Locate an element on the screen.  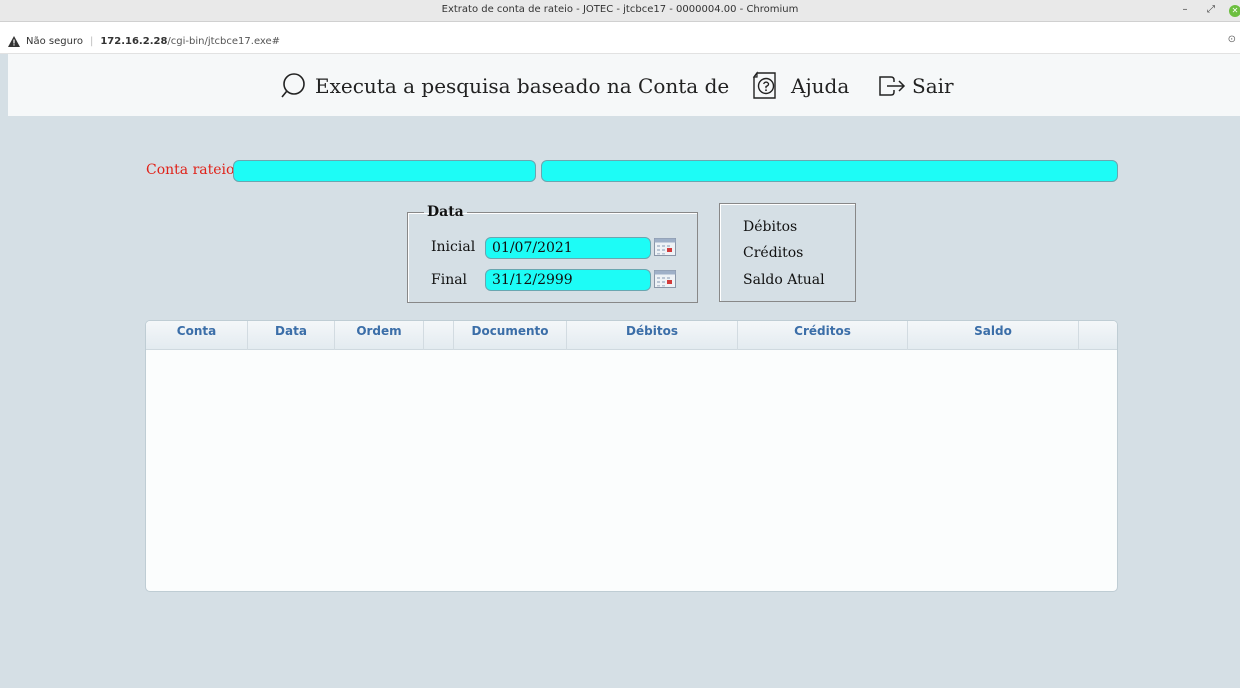
column-header-filler is located at coordinates (1098, 335).